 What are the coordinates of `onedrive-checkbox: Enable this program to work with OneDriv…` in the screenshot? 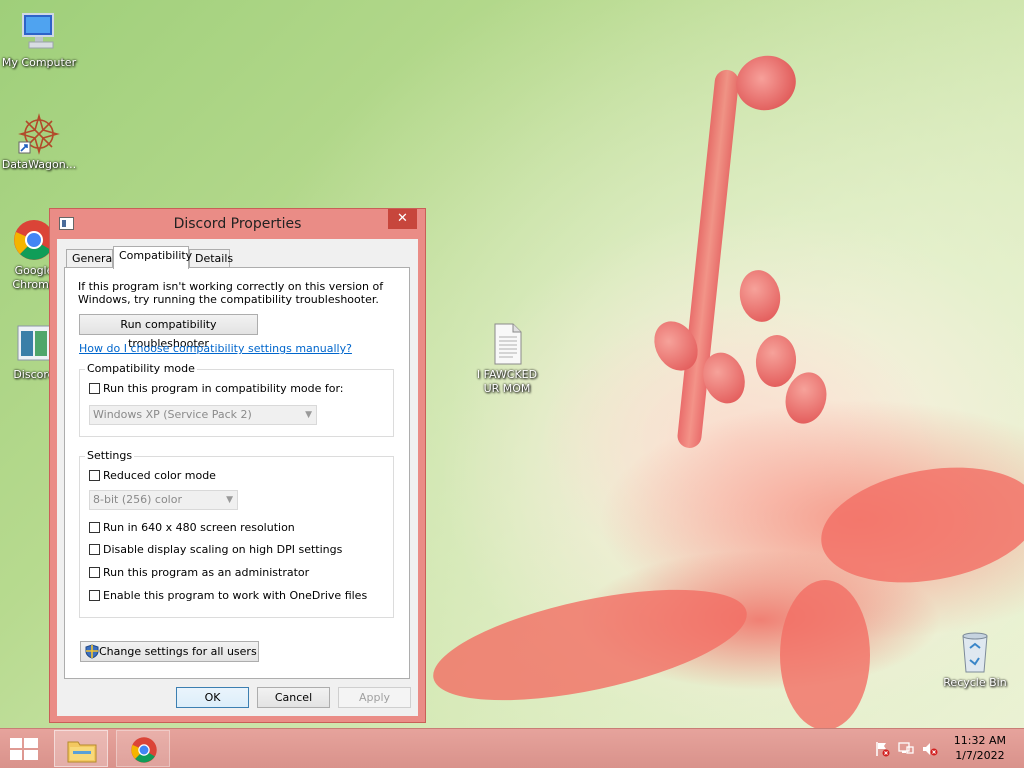 It's located at (228, 595).